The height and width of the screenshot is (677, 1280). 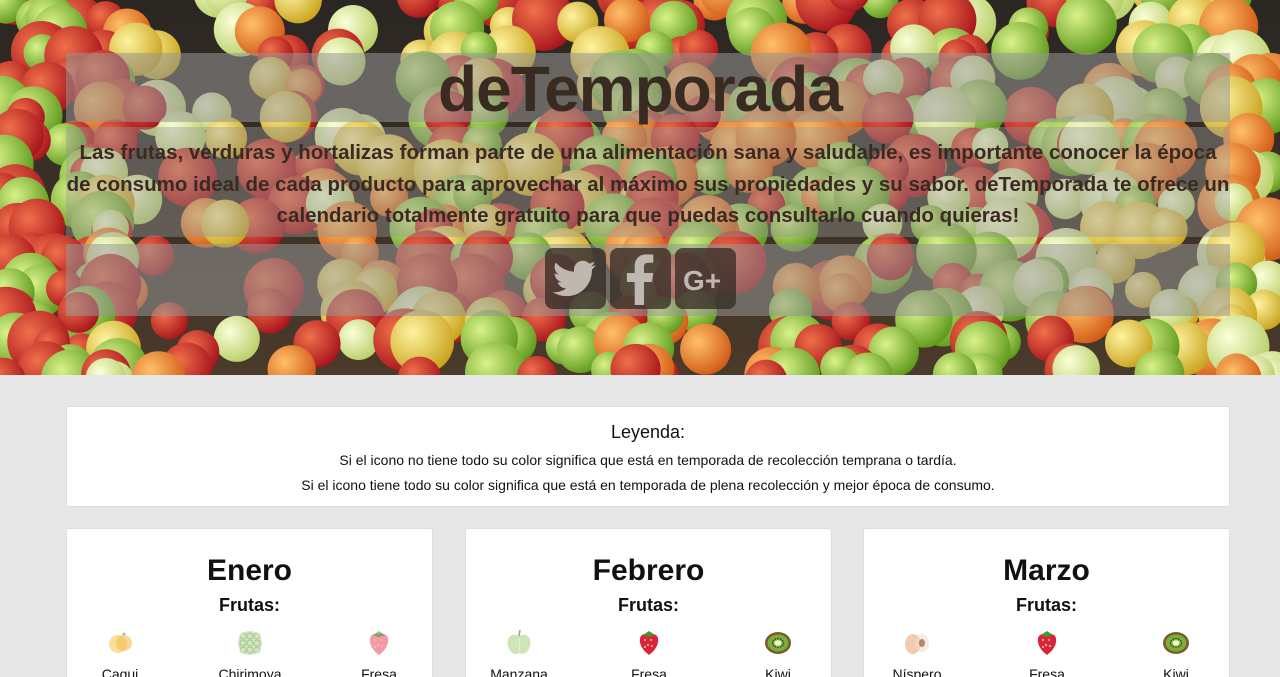 I want to click on google-plus-icon: G+, so click(x=702, y=280).